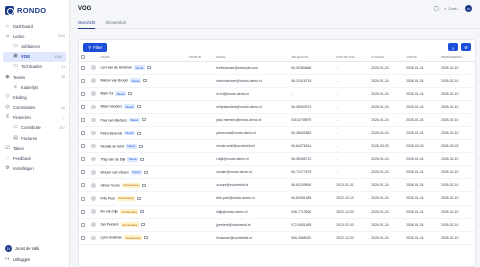 The width and height of the screenshot is (480, 267). I want to click on sidebar-item-teams: ◉ Teams 98, so click(34, 77).